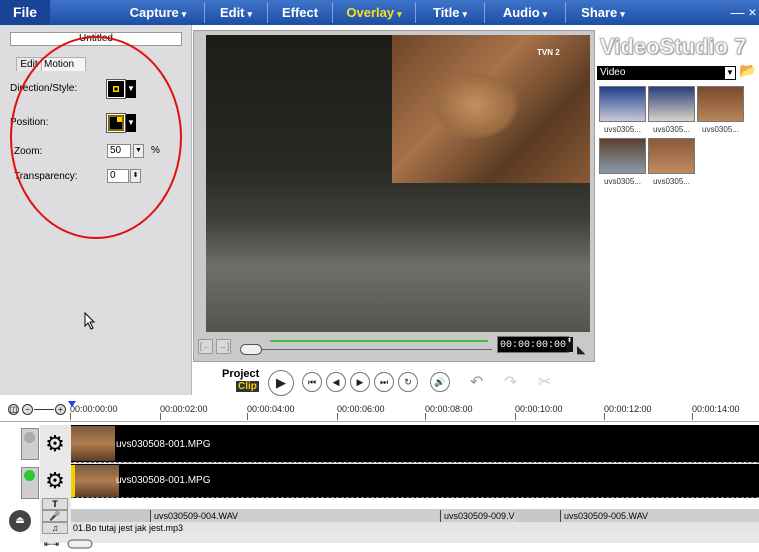 The image size is (759, 552). What do you see at coordinates (544, 382) in the screenshot?
I see `split-clip-icon: ✂` at bounding box center [544, 382].